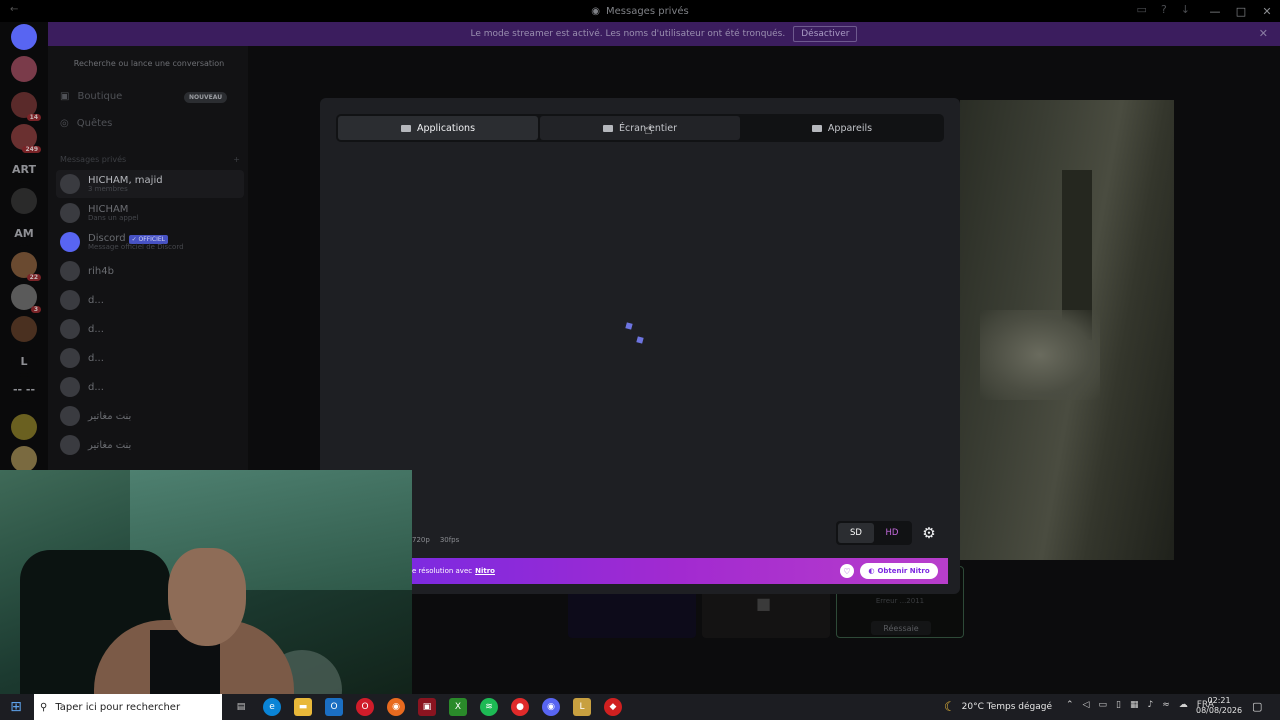  I want to click on game-app-icon: ▣, so click(427, 707).